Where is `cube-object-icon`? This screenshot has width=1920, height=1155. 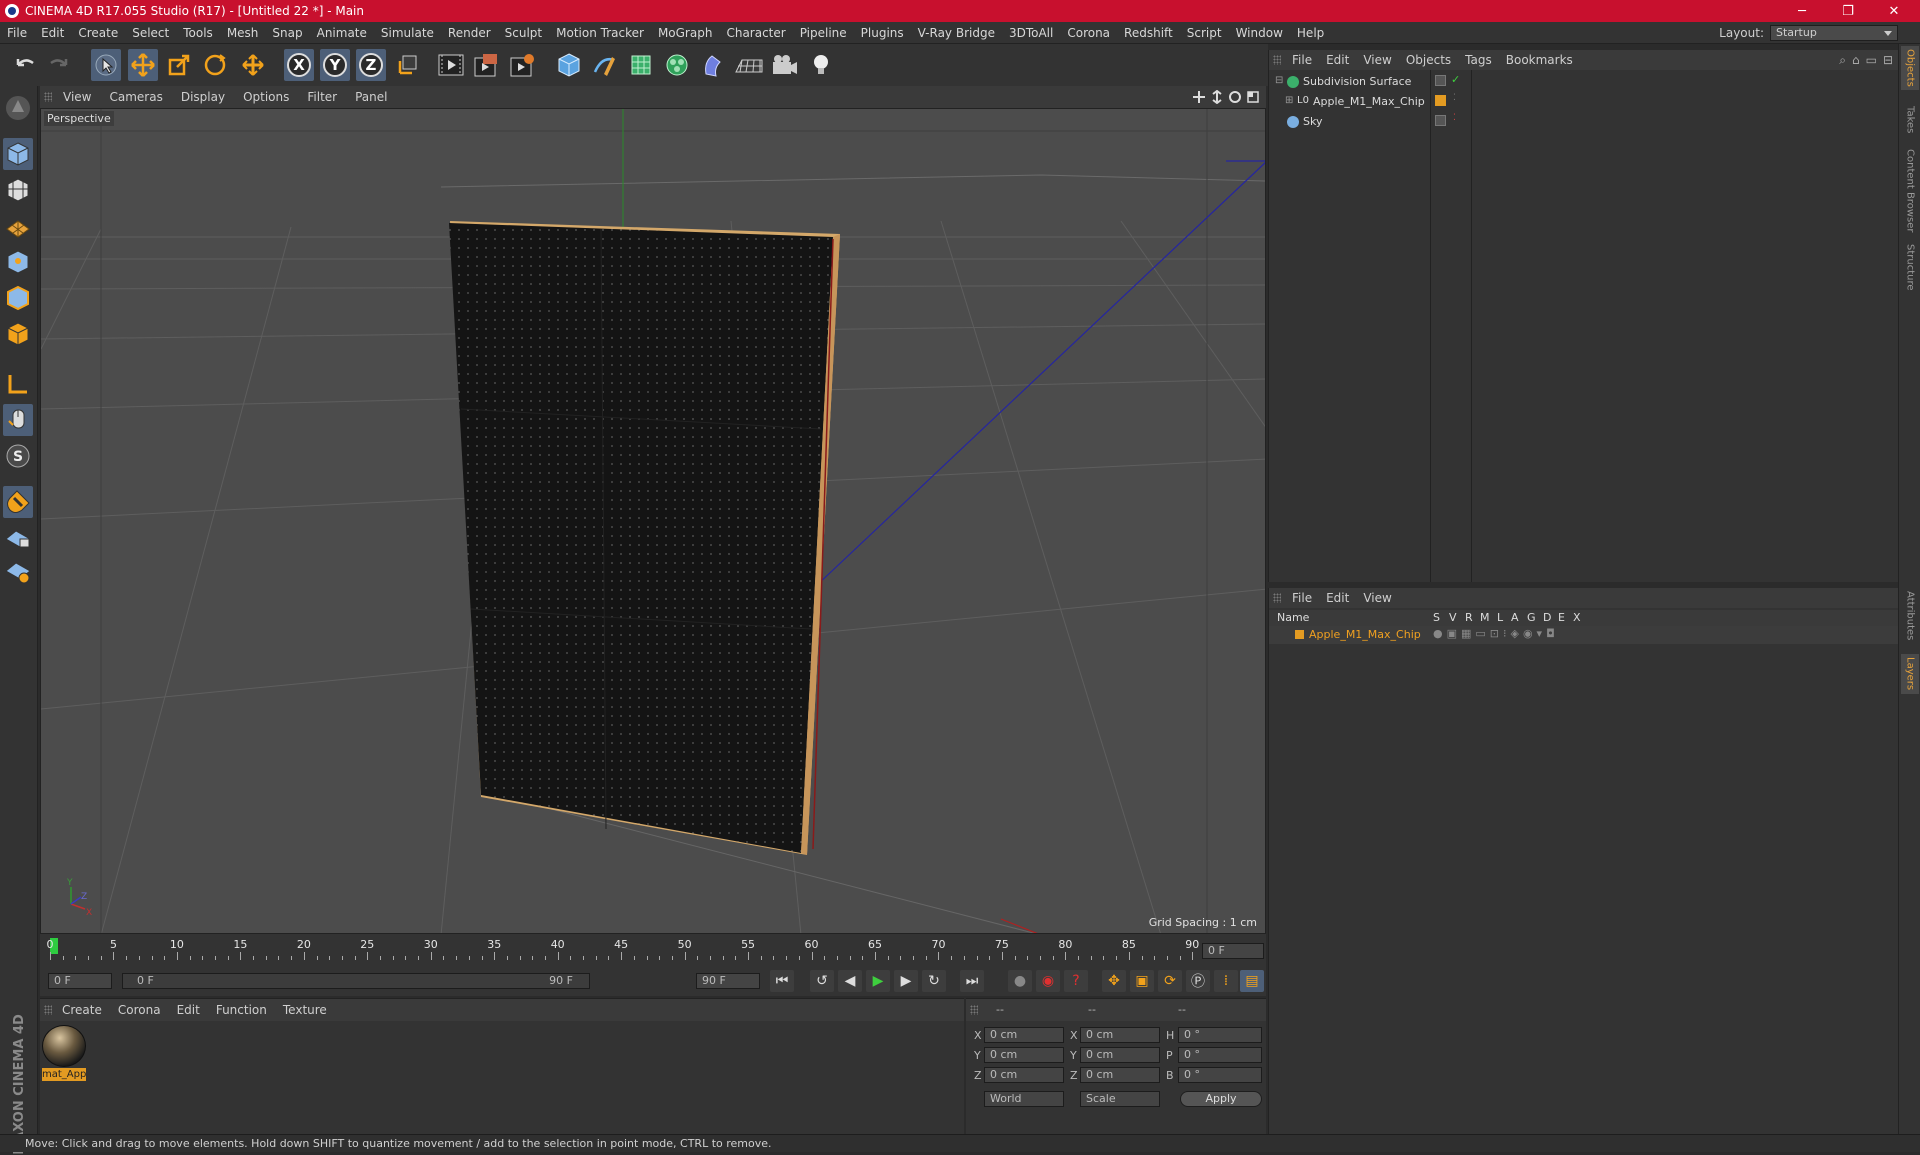 cube-object-icon is located at coordinates (569, 65).